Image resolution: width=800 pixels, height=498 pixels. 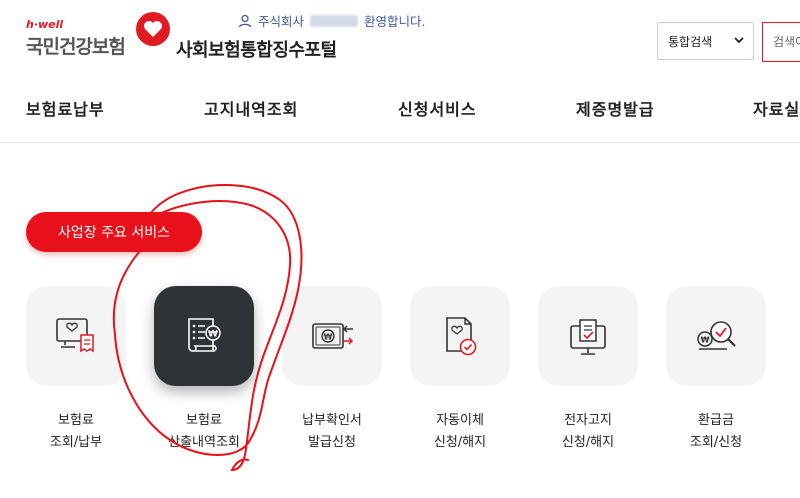 What do you see at coordinates (251, 108) in the screenshot?
I see `nav-item-notice: 고지내역조회` at bounding box center [251, 108].